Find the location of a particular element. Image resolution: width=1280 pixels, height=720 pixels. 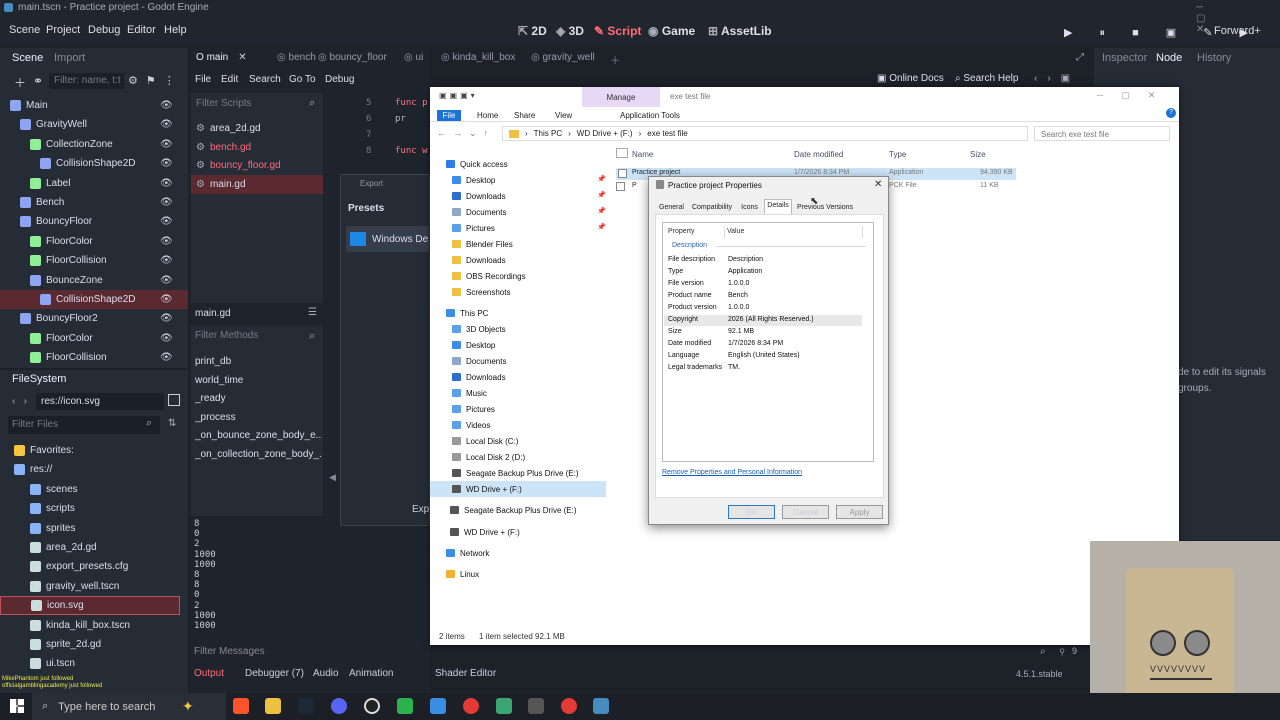

brave-icon is located at coordinates (241, 706).